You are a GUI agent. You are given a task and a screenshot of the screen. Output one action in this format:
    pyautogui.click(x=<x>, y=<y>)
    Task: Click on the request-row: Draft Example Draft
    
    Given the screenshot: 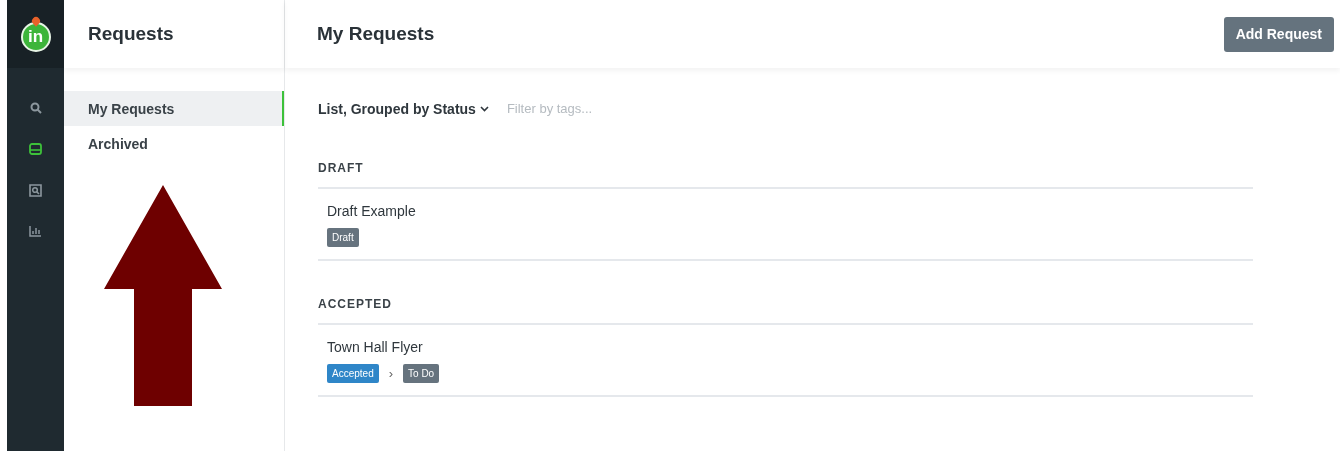 What is the action you would take?
    pyautogui.click(x=785, y=225)
    